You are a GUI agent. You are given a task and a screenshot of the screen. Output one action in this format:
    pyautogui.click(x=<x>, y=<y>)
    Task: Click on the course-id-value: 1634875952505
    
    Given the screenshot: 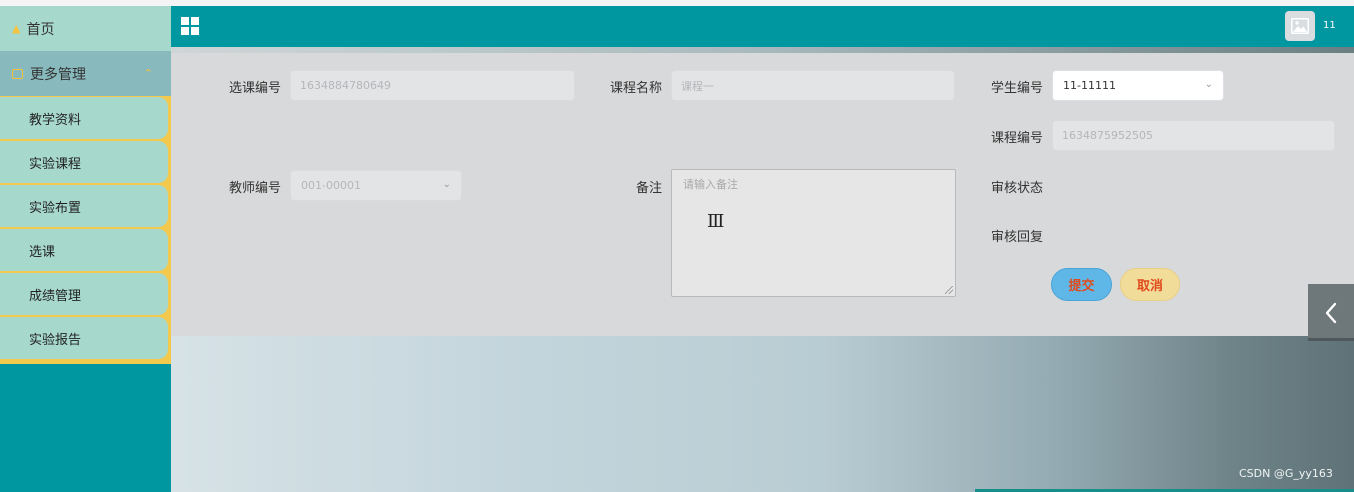 What is the action you would take?
    pyautogui.click(x=1107, y=135)
    